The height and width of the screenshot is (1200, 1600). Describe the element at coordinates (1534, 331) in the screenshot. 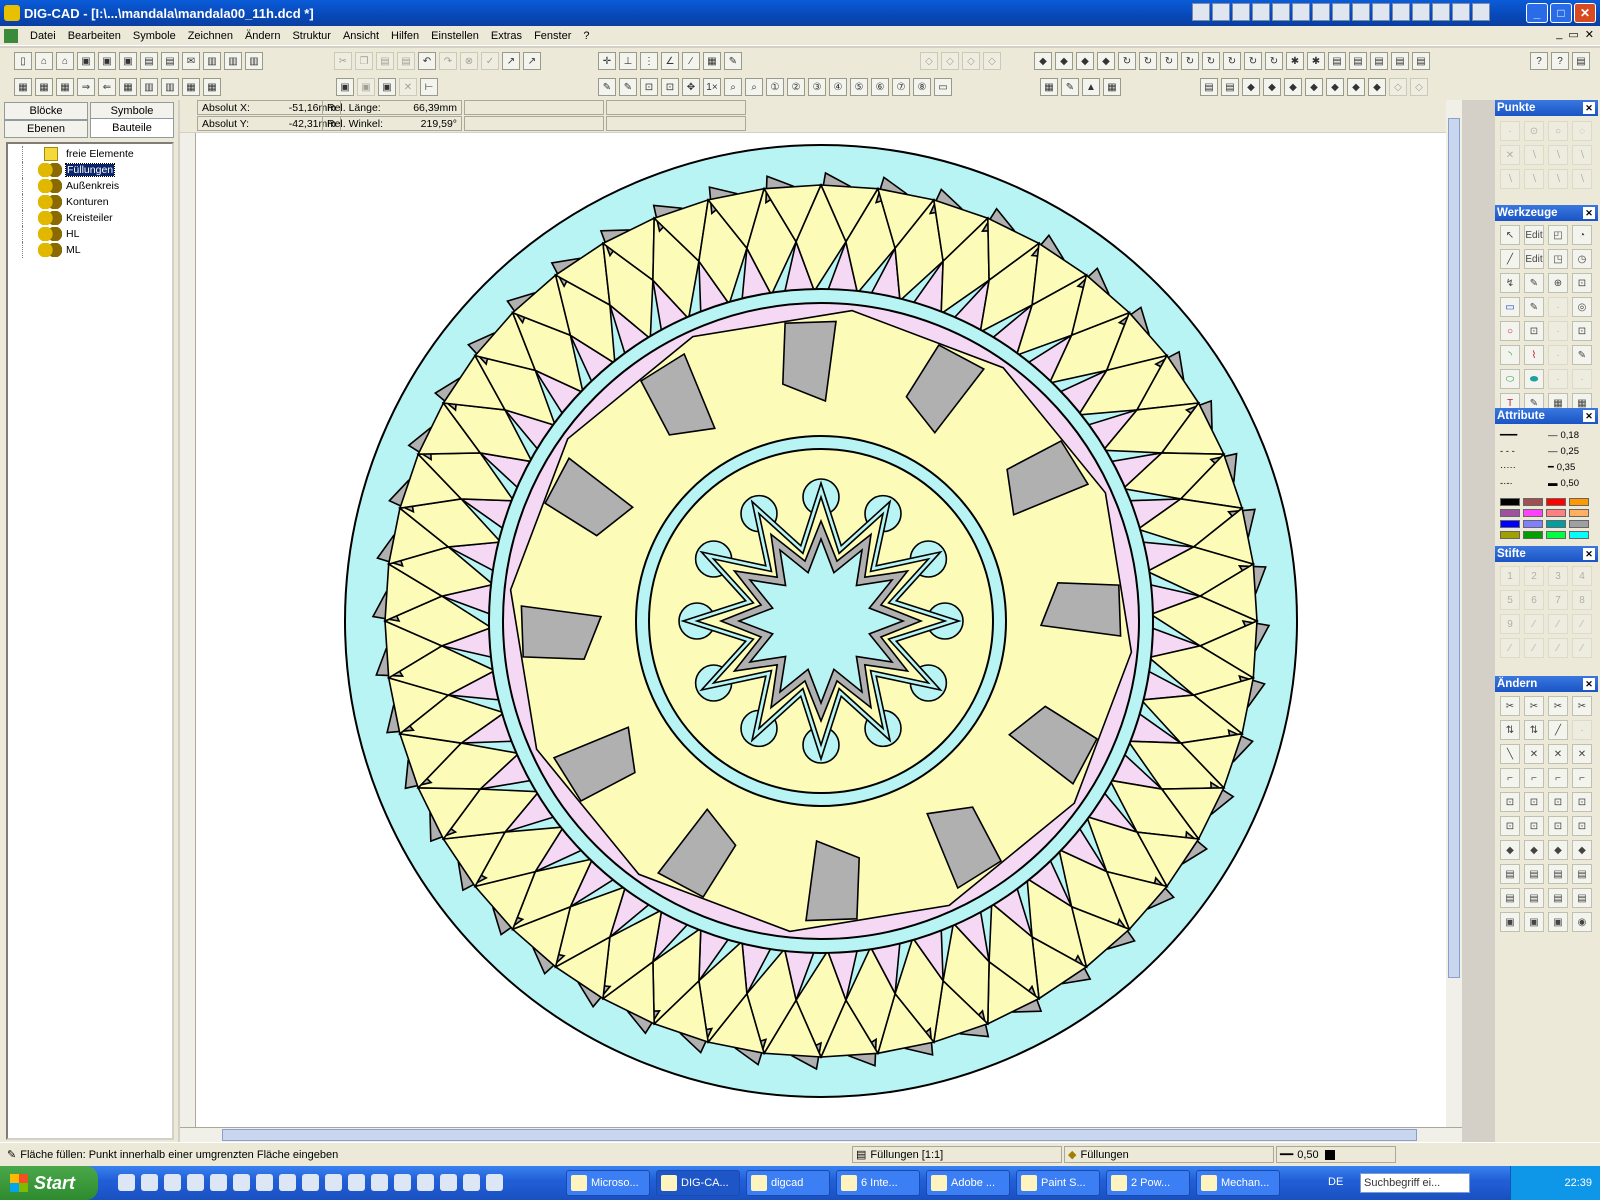

I see `tool-icon: ⊡` at that location.